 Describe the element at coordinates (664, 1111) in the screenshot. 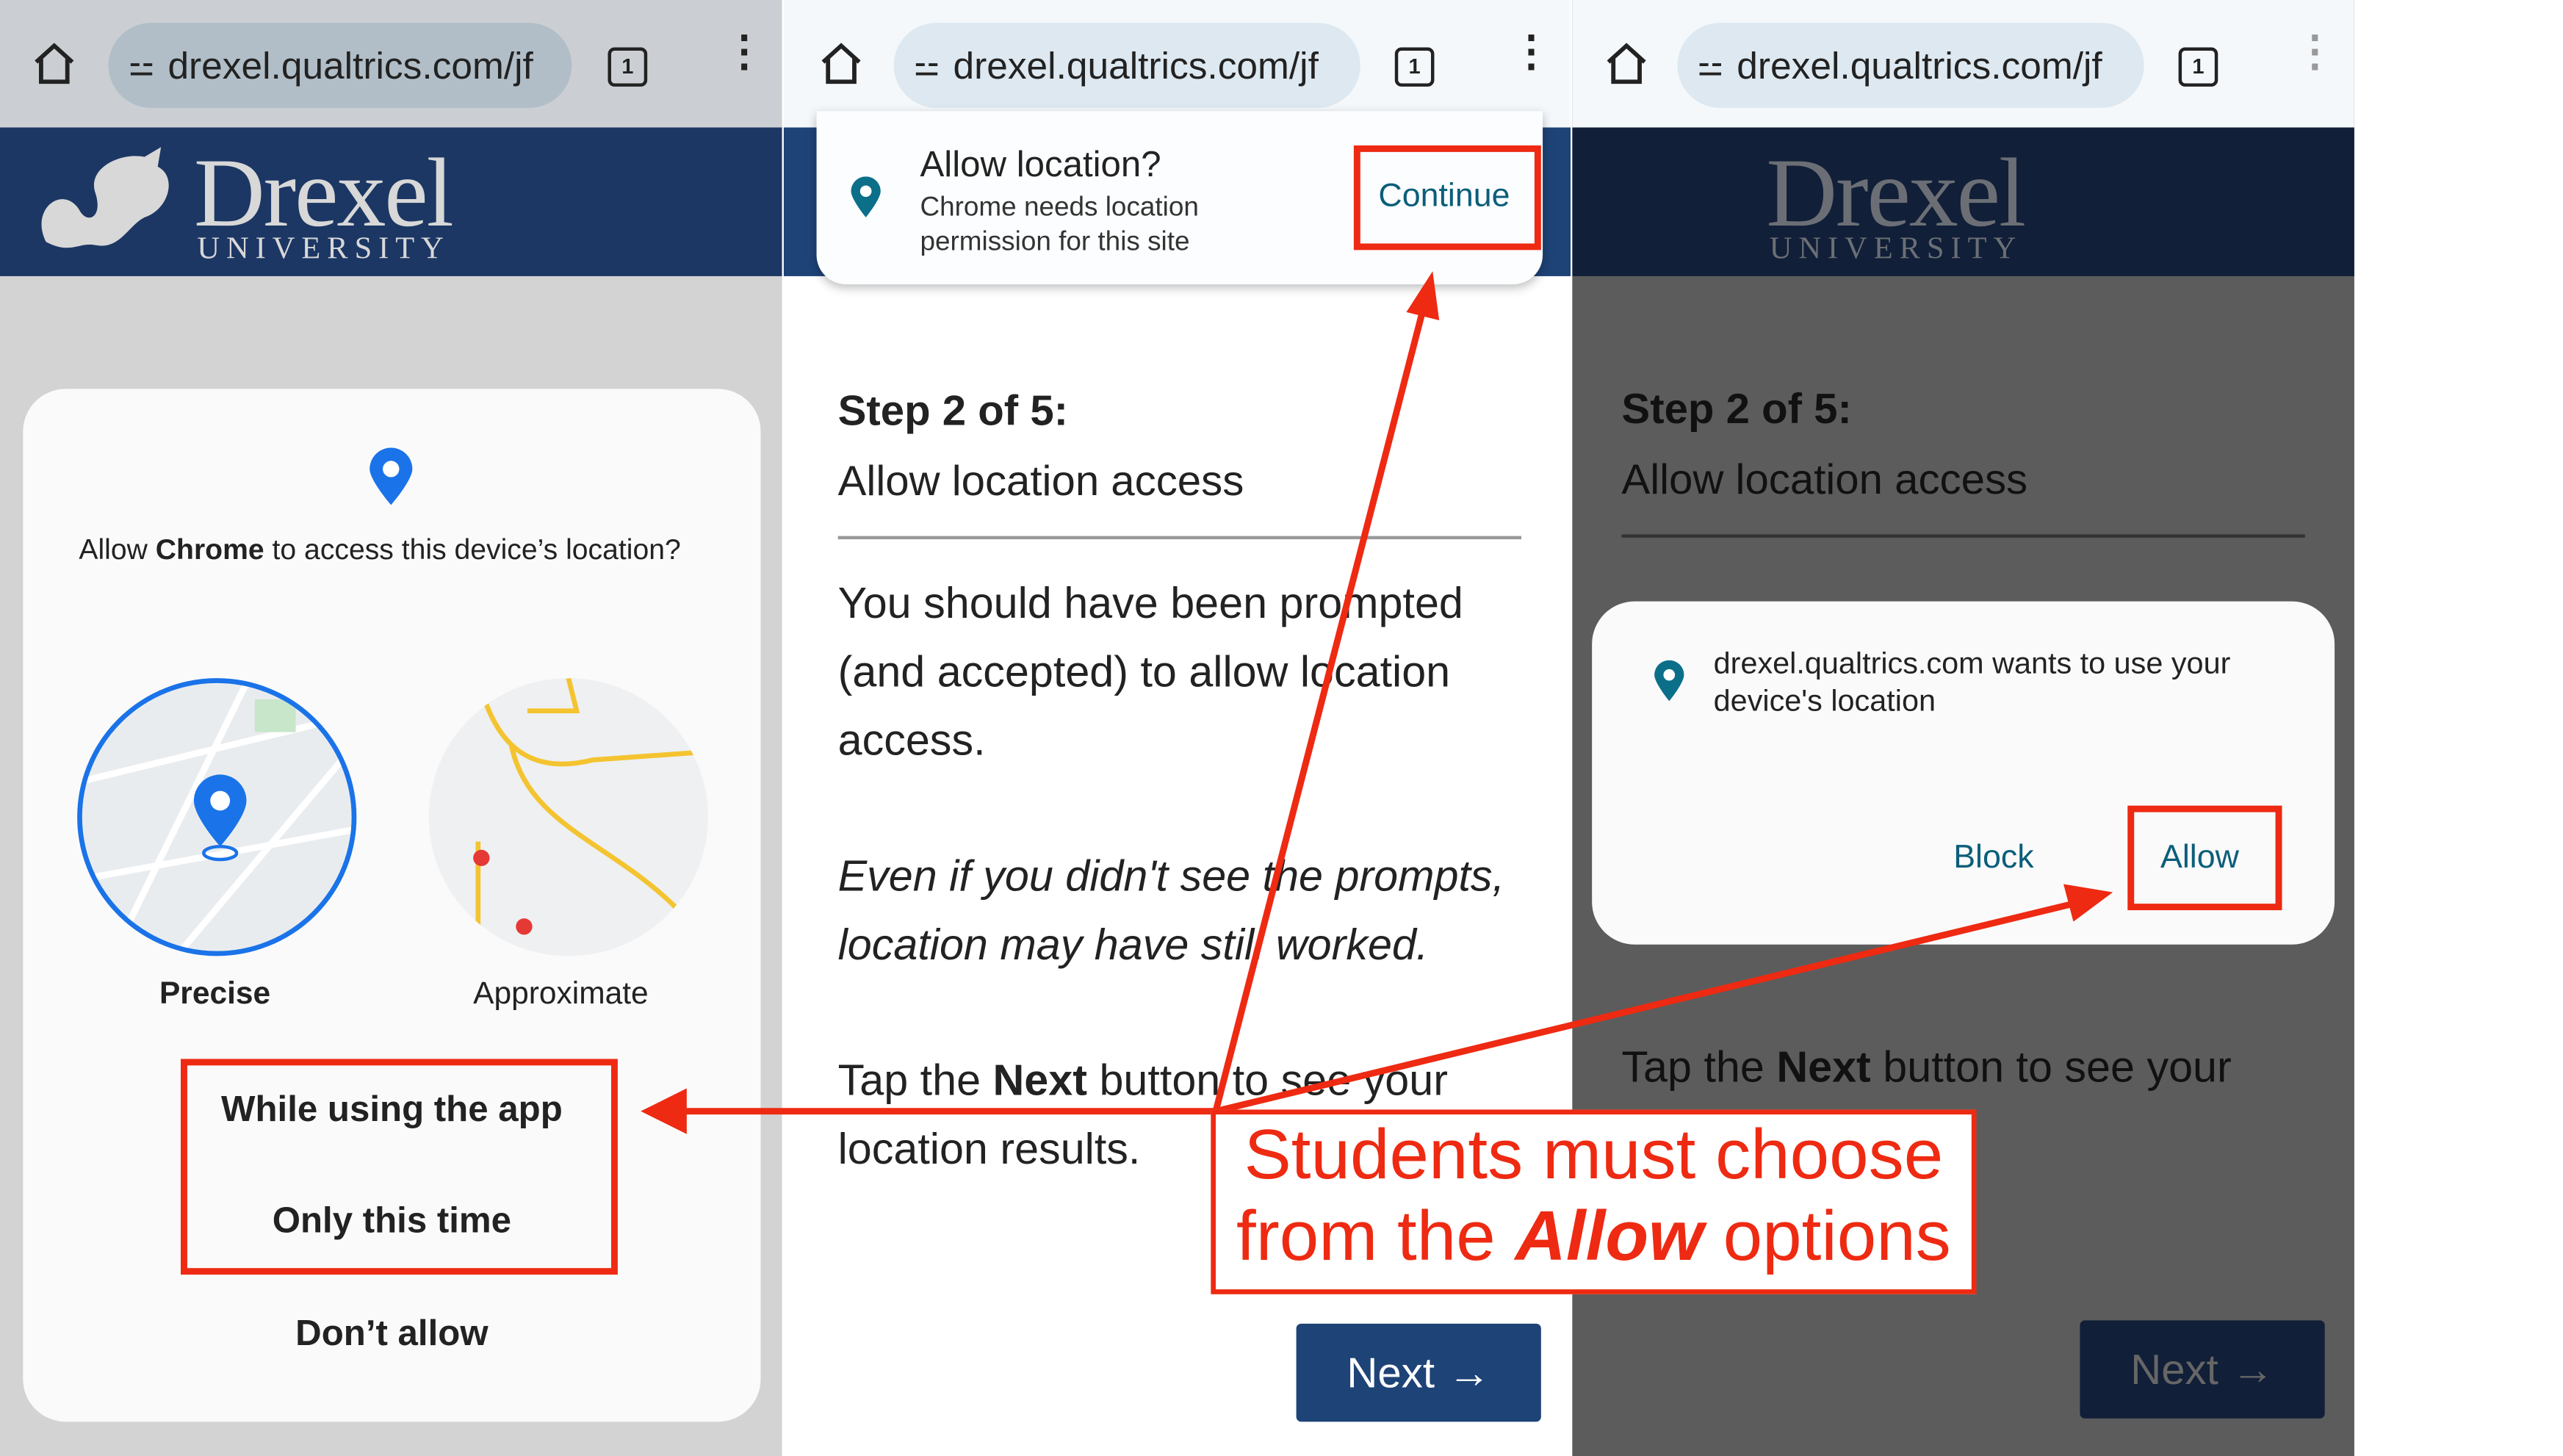

I see `arrowhead-left-icon` at that location.